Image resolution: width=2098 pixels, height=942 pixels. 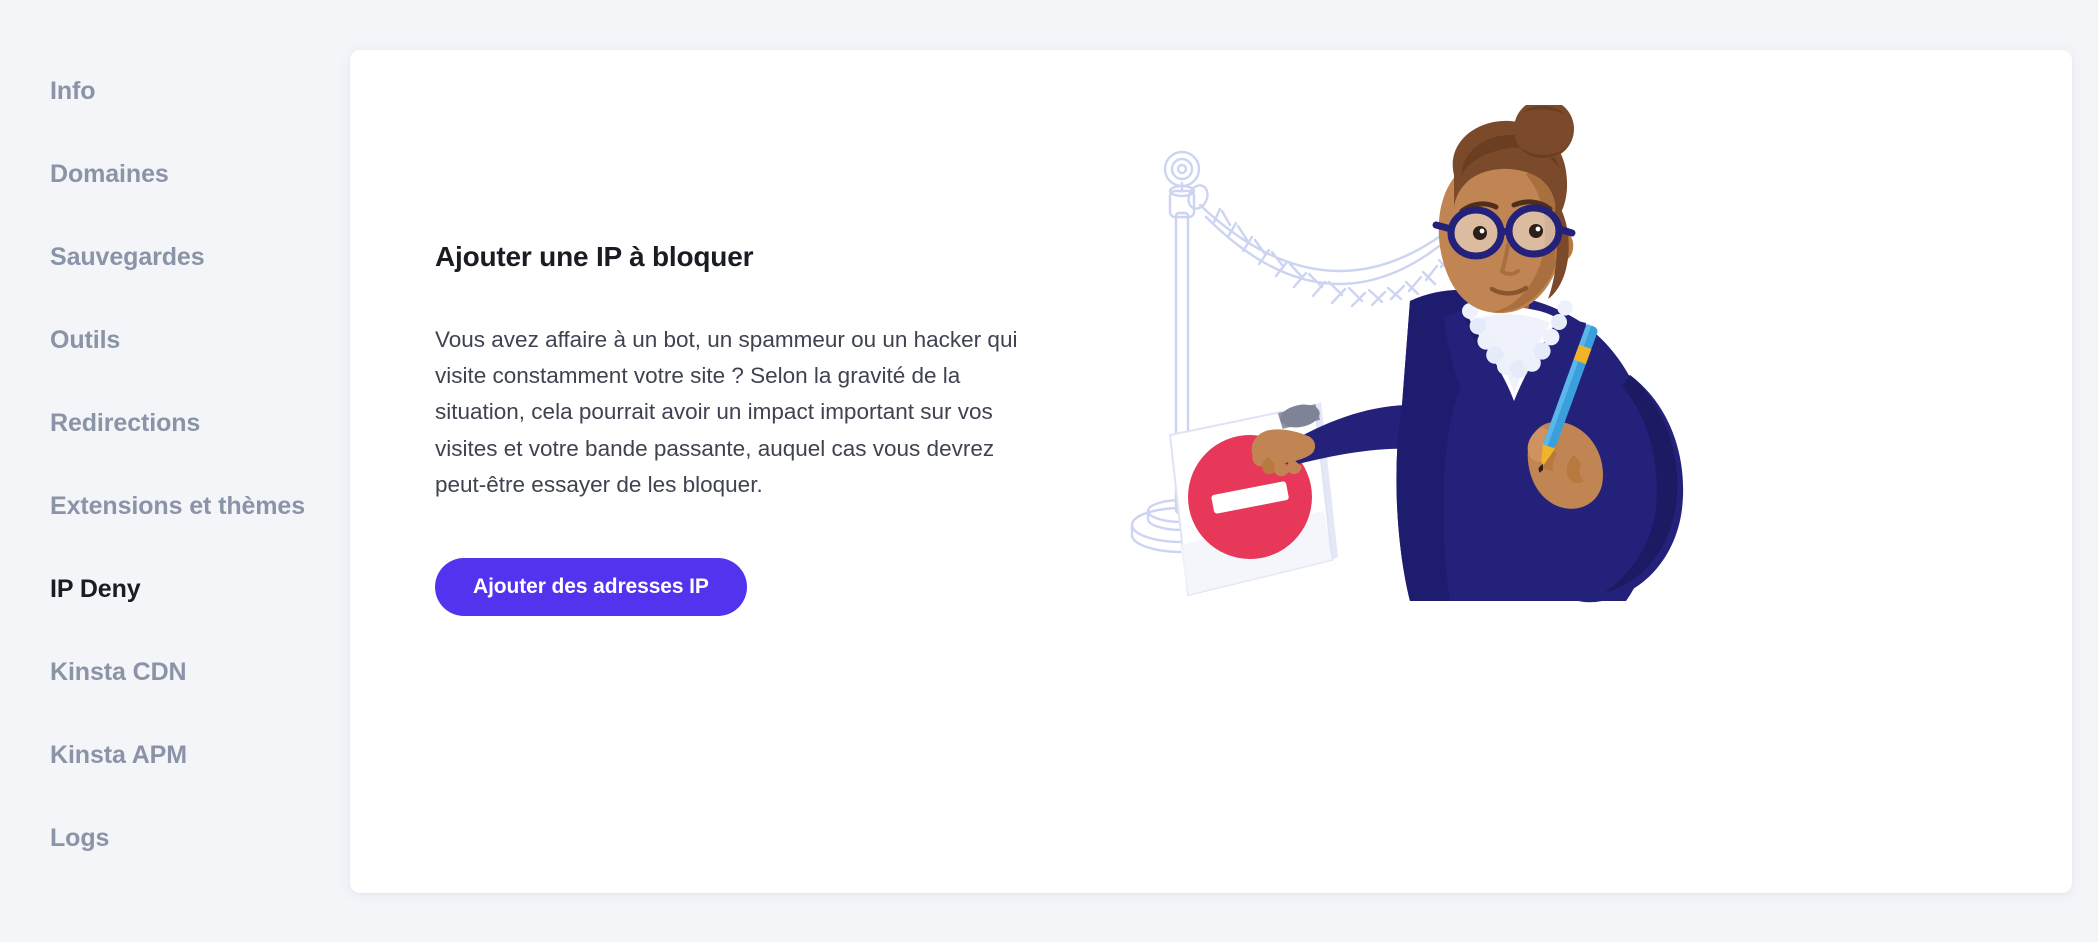 I want to click on sidebar-item-kinsta-cdn: Kinsta CDN, so click(x=175, y=672).